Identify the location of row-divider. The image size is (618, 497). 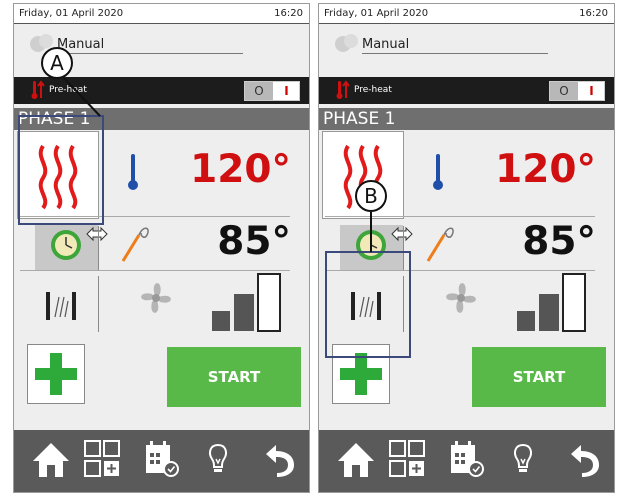
(155, 270).